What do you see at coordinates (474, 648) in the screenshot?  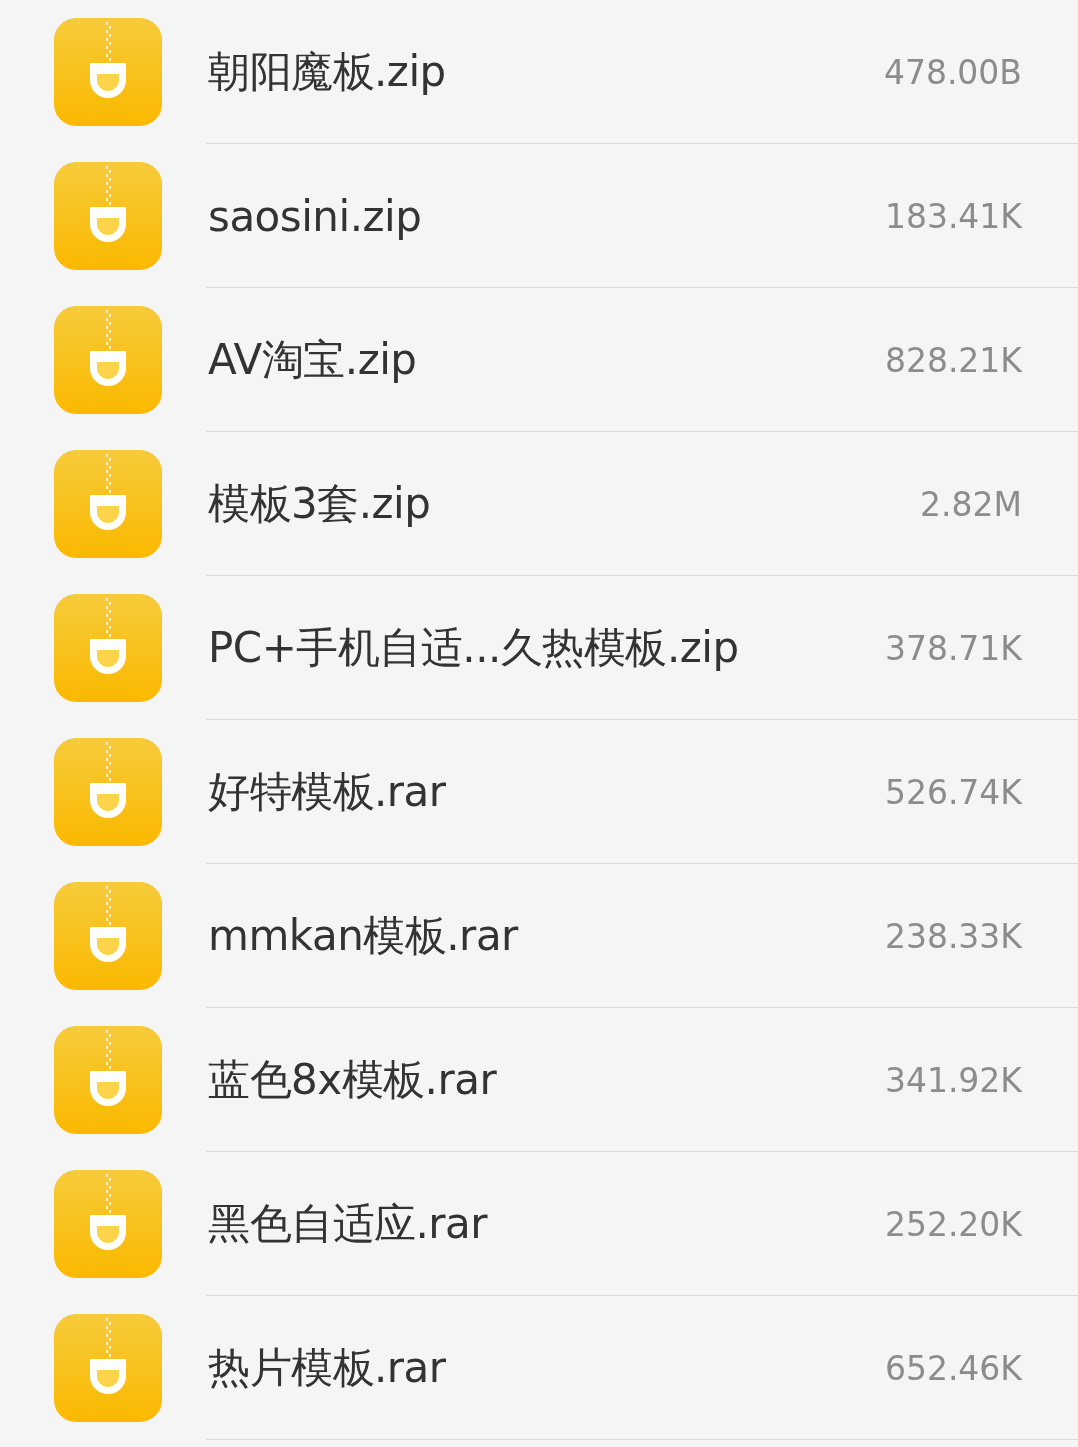 I see `file-name: PC+手机自适...久热模板.zip` at bounding box center [474, 648].